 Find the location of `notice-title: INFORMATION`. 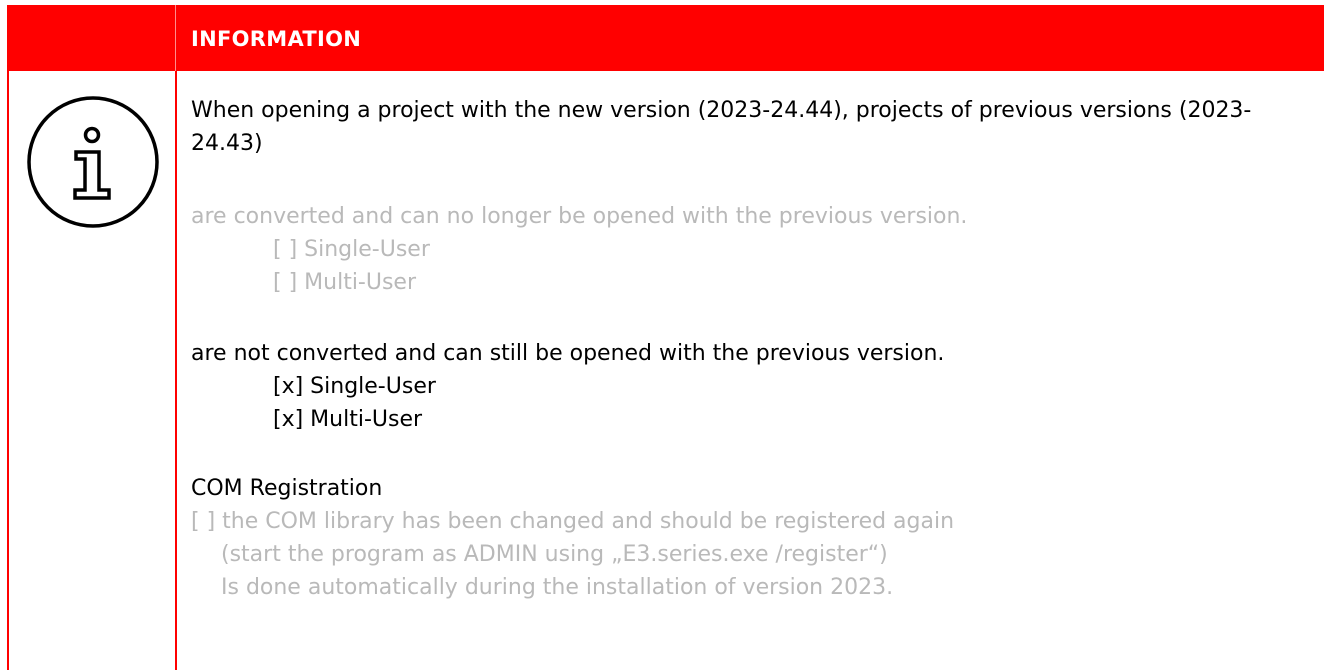

notice-title: INFORMATION is located at coordinates (276, 39).